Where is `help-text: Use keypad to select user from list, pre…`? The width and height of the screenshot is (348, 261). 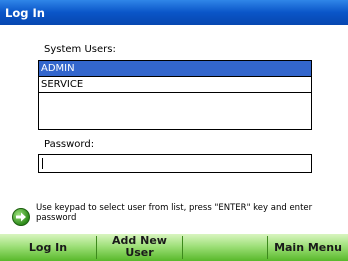 help-text: Use keypad to select user from list, pre… is located at coordinates (174, 213).